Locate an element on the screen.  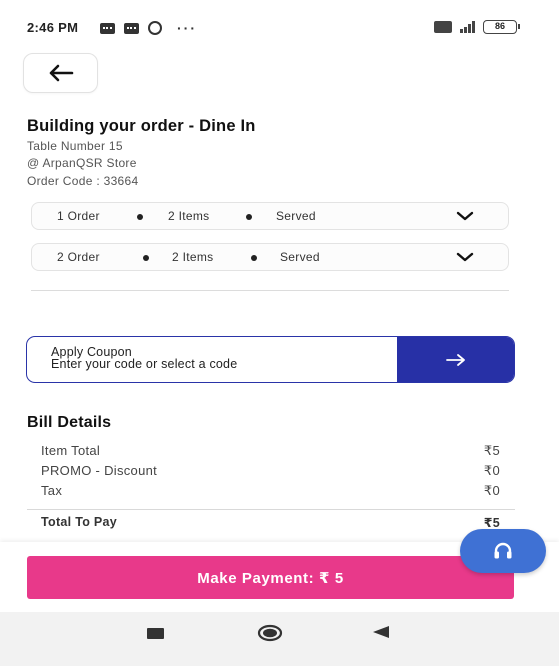
bill-row-promo-discount: PROMO - Discount ₹0 is located at coordinates (270, 470).